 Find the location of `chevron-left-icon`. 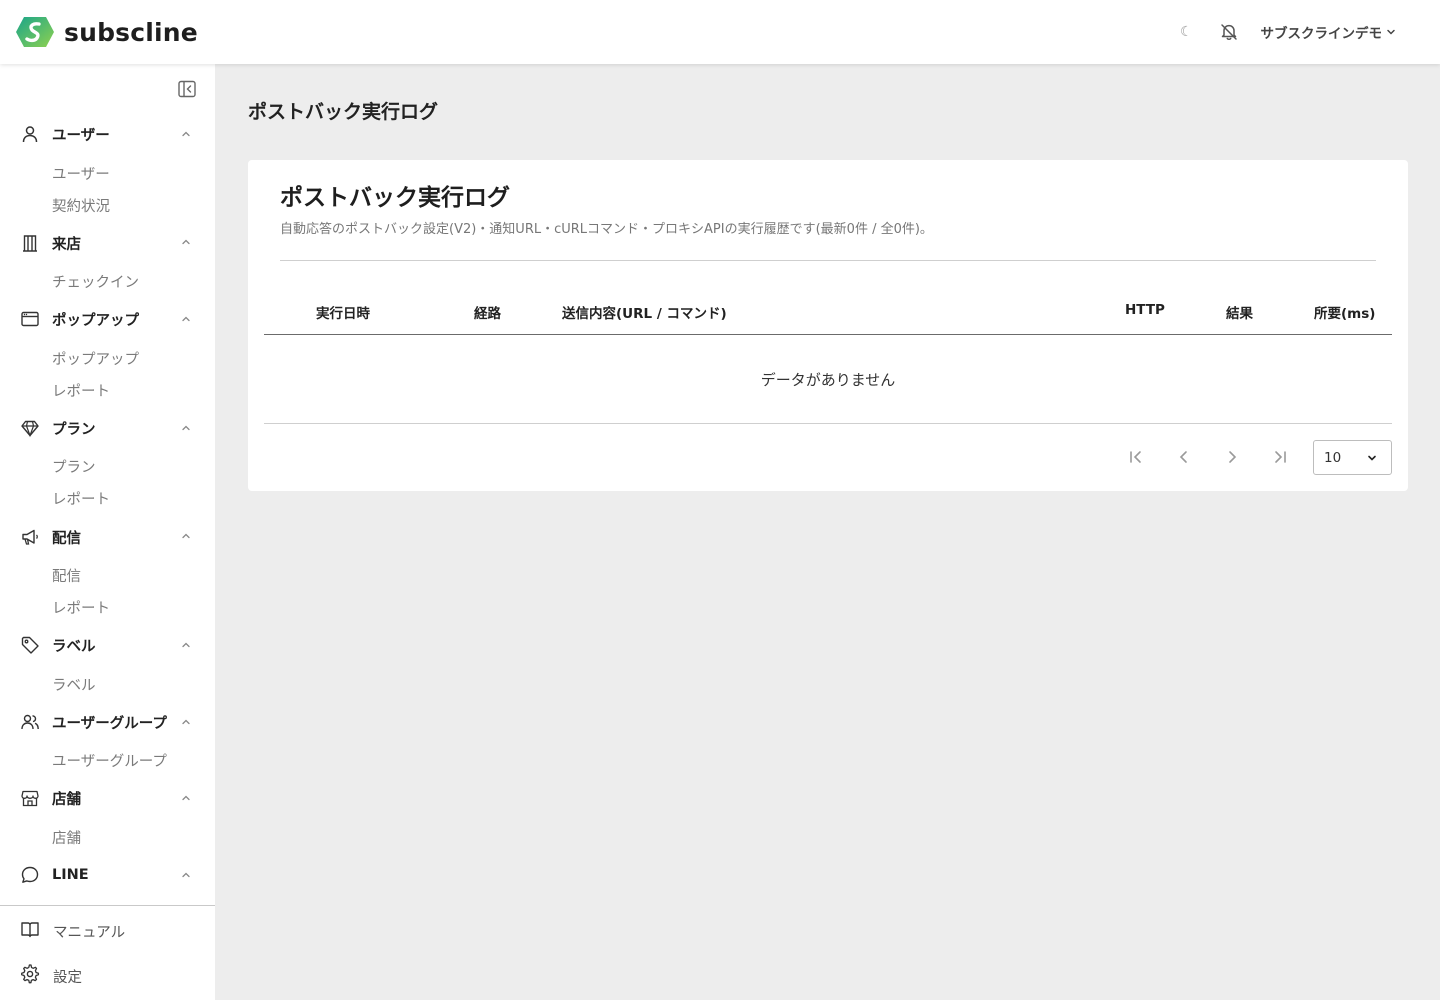

chevron-left-icon is located at coordinates (1183, 457).